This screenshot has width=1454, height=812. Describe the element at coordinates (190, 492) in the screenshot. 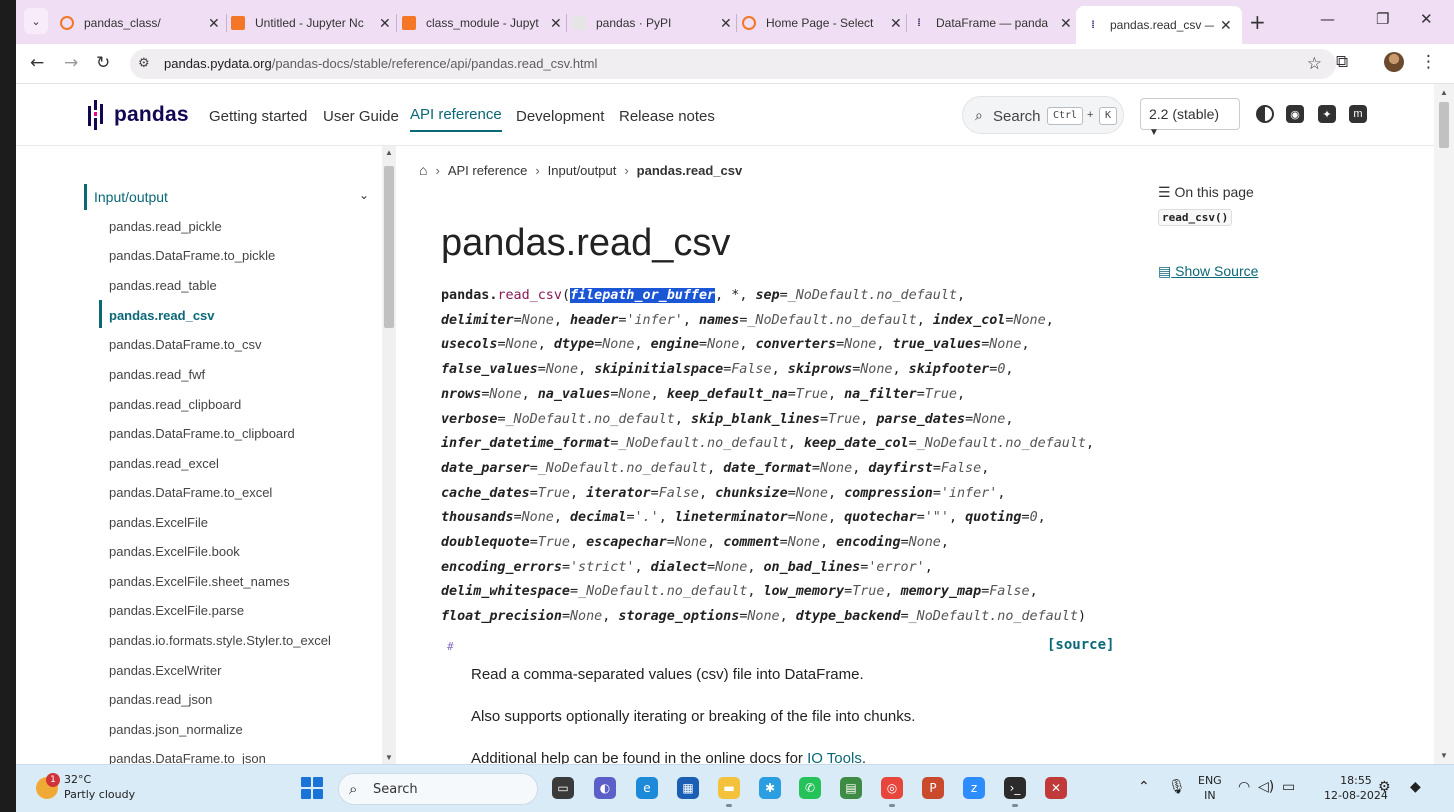

I see `sidebar-item: pandas.DataFrame.to_excel` at that location.